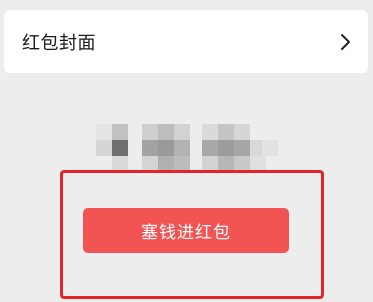 Image resolution: width=373 pixels, height=302 pixels. I want to click on chevron-right-icon, so click(345, 42).